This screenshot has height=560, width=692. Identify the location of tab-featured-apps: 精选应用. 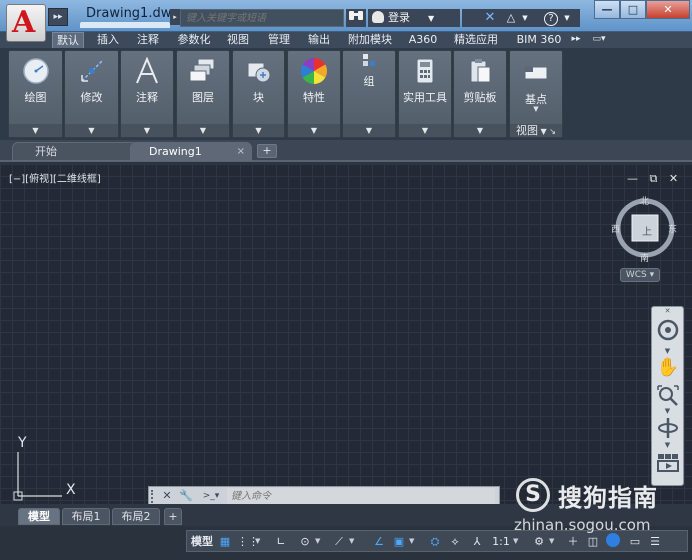
(476, 40).